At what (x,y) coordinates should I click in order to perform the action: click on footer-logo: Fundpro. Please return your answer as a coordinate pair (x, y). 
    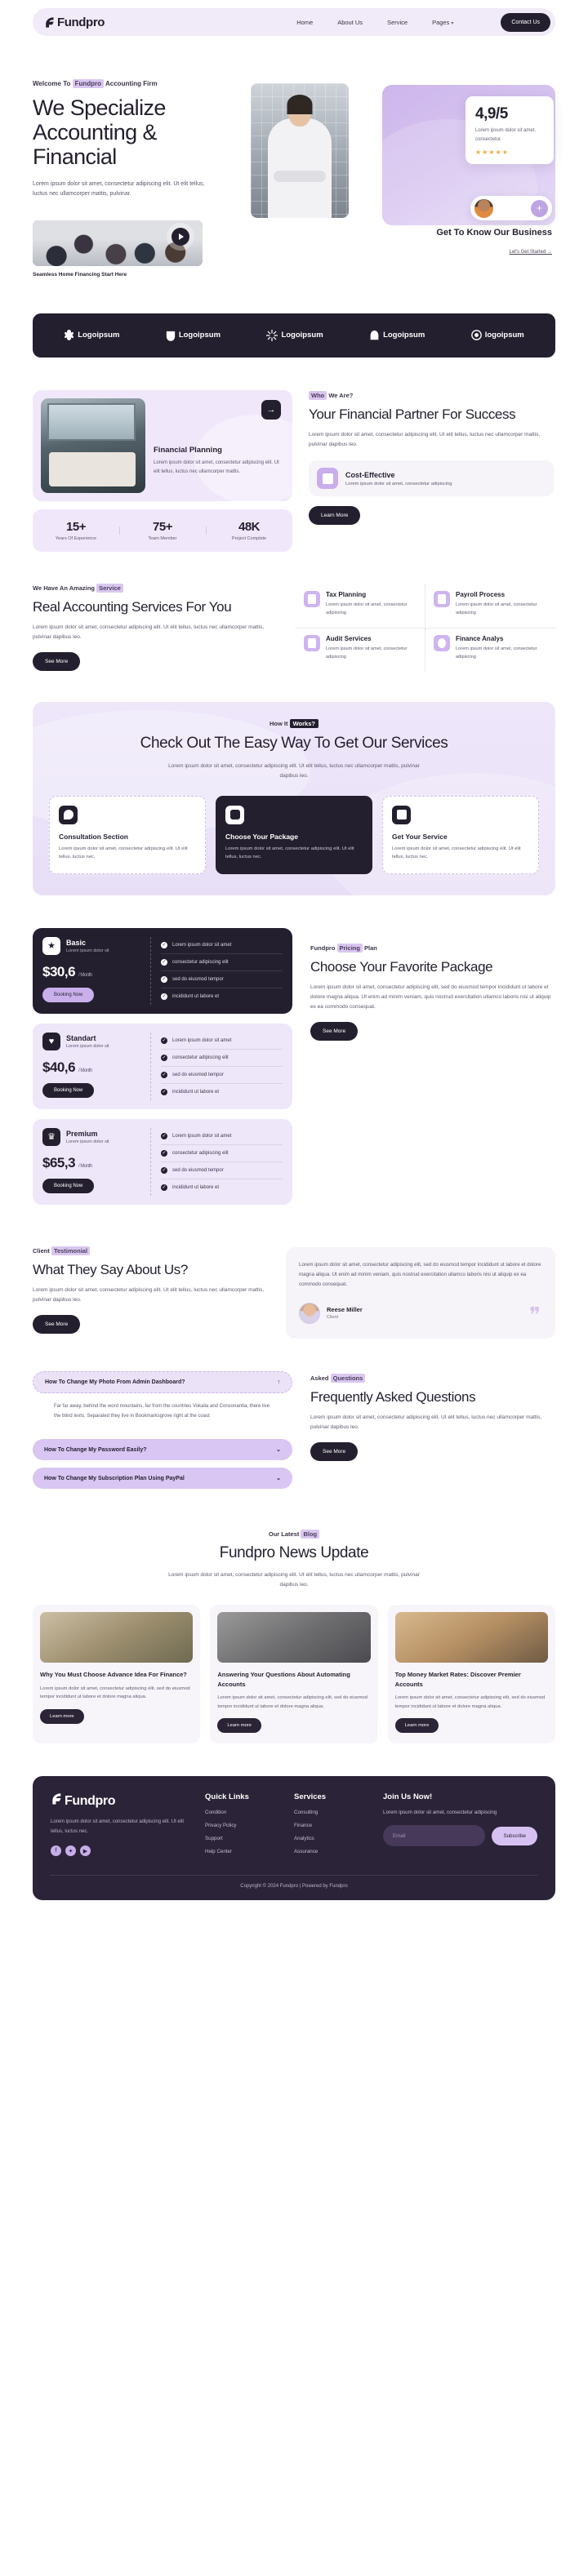
    Looking at the image, I should click on (122, 1801).